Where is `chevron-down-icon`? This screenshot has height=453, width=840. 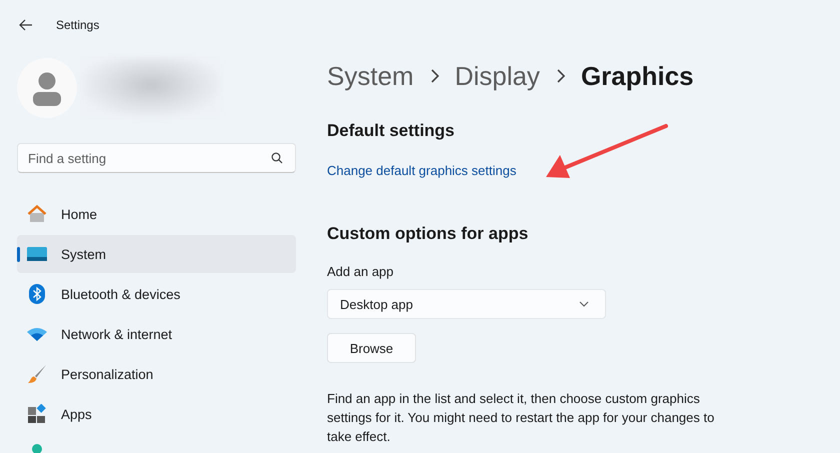
chevron-down-icon is located at coordinates (584, 304).